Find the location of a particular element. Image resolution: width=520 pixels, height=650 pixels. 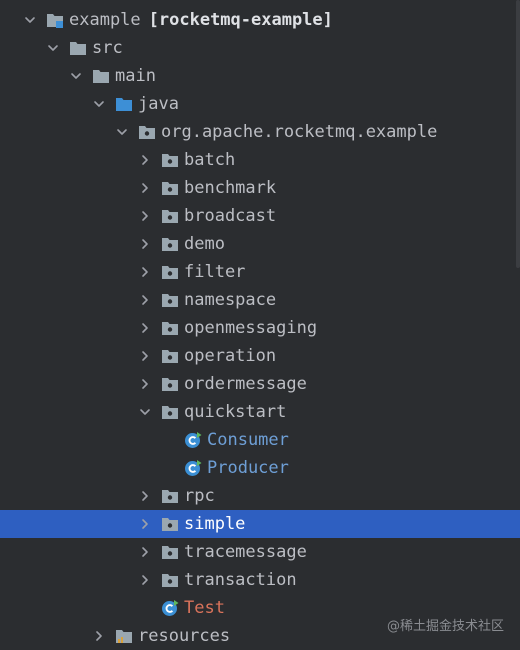

tree-node-quickstart: quickstart is located at coordinates (260, 412).